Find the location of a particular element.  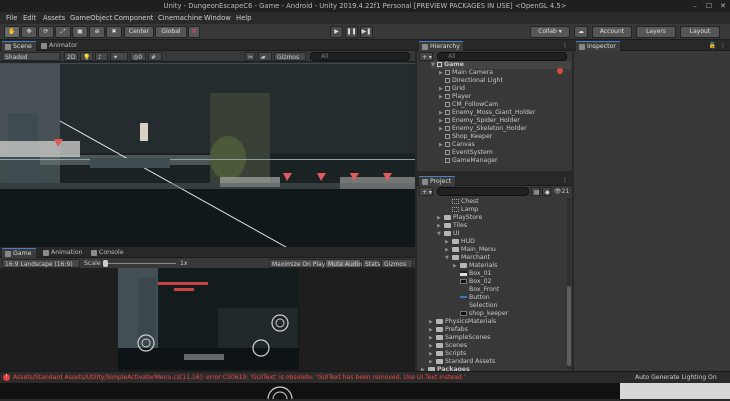

project-item-ui: ▼ UI is located at coordinates (448, 234).